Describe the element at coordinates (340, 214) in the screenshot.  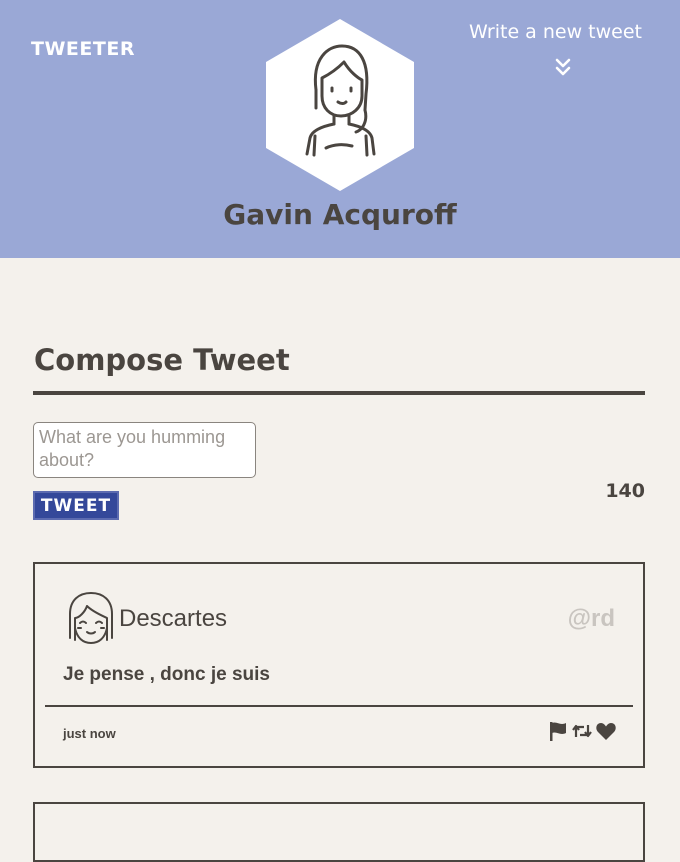
I see `profile-name: Gavin Acquroff` at that location.